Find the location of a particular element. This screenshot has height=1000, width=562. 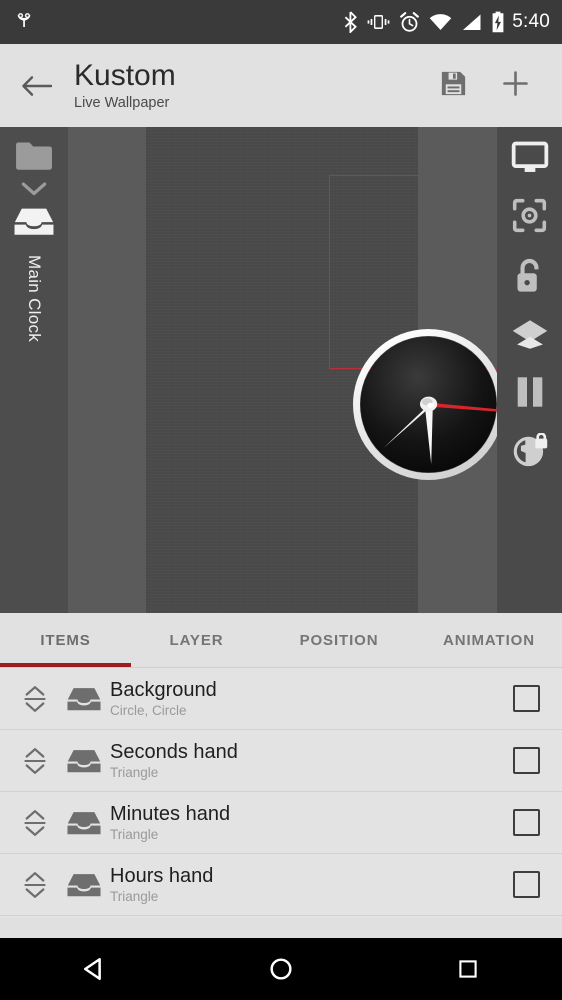

center-focus-button is located at coordinates (529, 218).